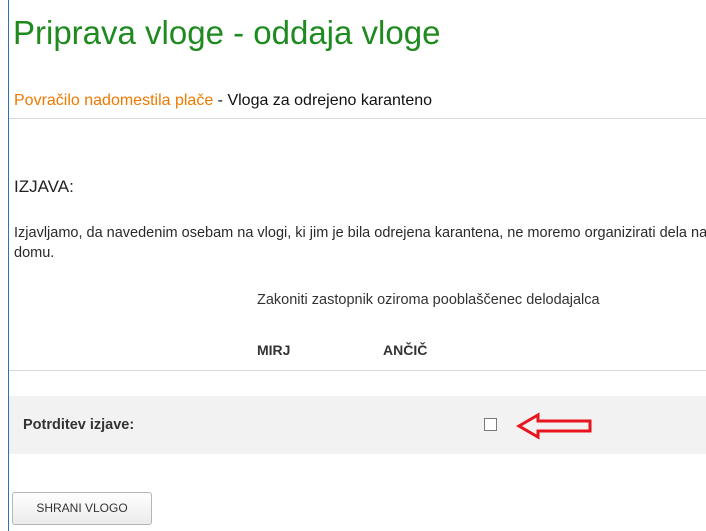  I want to click on divider-top, so click(357, 118).